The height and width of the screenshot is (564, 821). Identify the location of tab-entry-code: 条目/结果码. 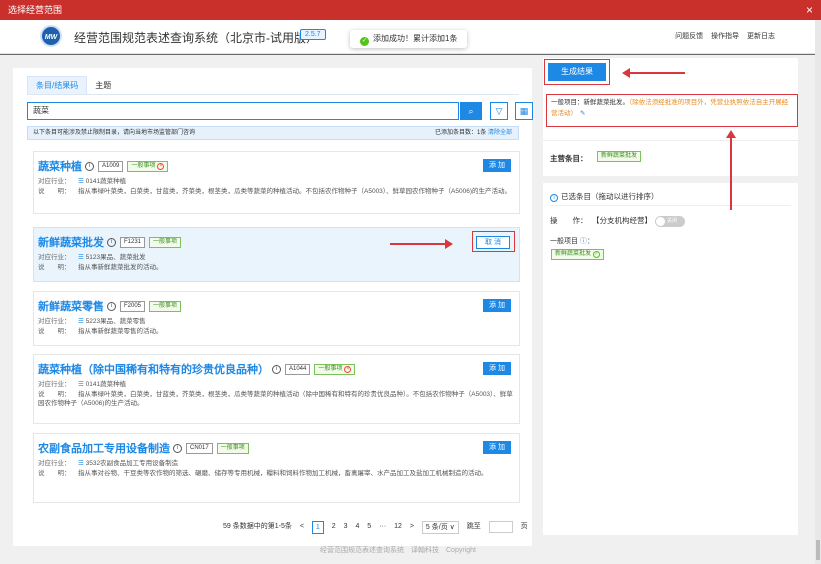
(57, 85).